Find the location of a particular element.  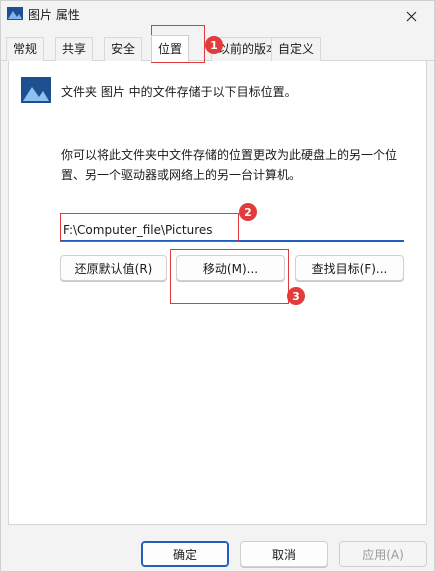

tab-security: 安全 is located at coordinates (123, 49).